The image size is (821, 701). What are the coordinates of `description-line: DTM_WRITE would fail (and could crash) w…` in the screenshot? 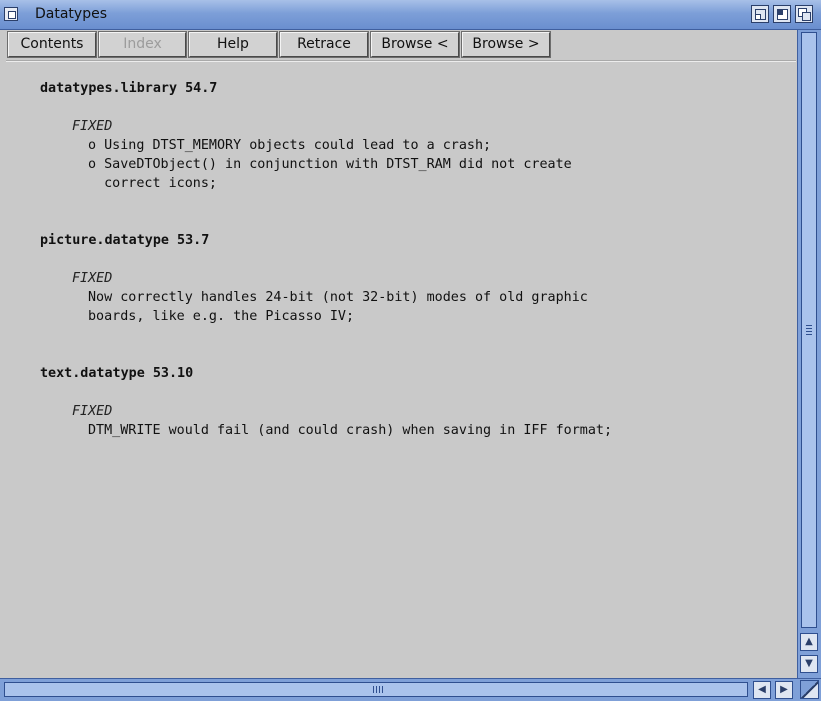 It's located at (350, 430).